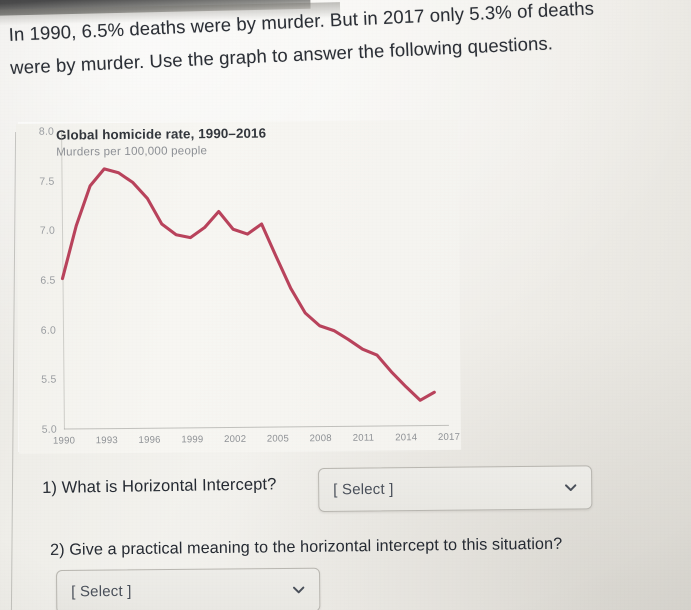  Describe the element at coordinates (449, 437) in the screenshot. I see `x-axis-tick-label: 2017` at that location.